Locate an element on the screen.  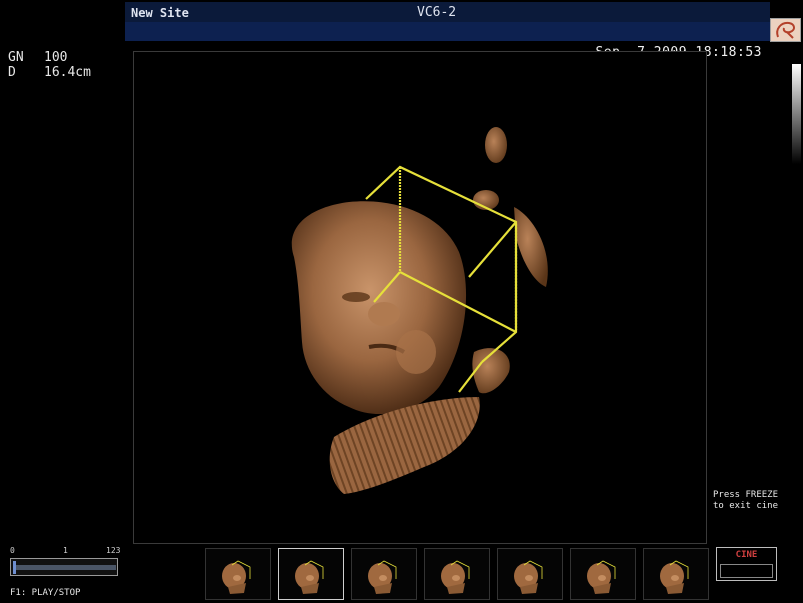
freeze-instruction: Press FREEZE to exit cine is located at coordinates (745, 501).